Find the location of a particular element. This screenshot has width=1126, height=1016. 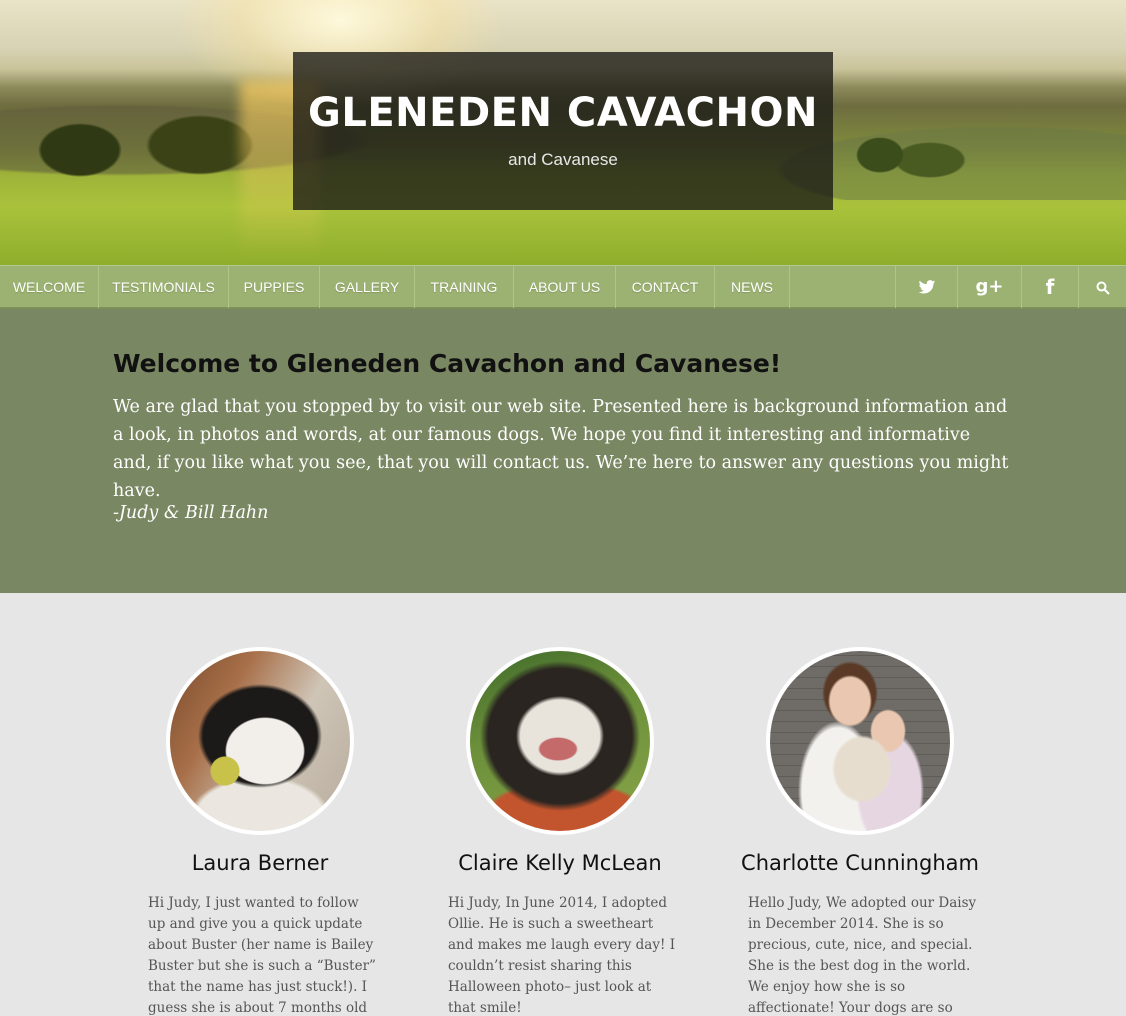

nav-item-puppies: PUPPIES is located at coordinates (274, 287).